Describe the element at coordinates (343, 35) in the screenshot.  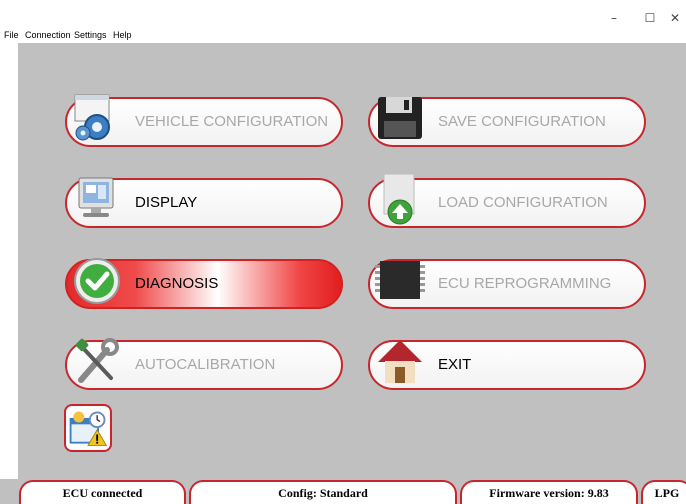
I see `menu-bar: File Connection Settings Help` at that location.